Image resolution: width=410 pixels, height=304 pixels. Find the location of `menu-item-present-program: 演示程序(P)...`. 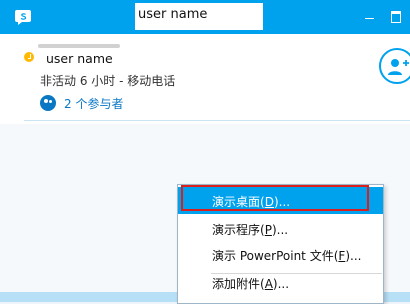

menu-item-present-program: 演示程序(P)... is located at coordinates (280, 228).